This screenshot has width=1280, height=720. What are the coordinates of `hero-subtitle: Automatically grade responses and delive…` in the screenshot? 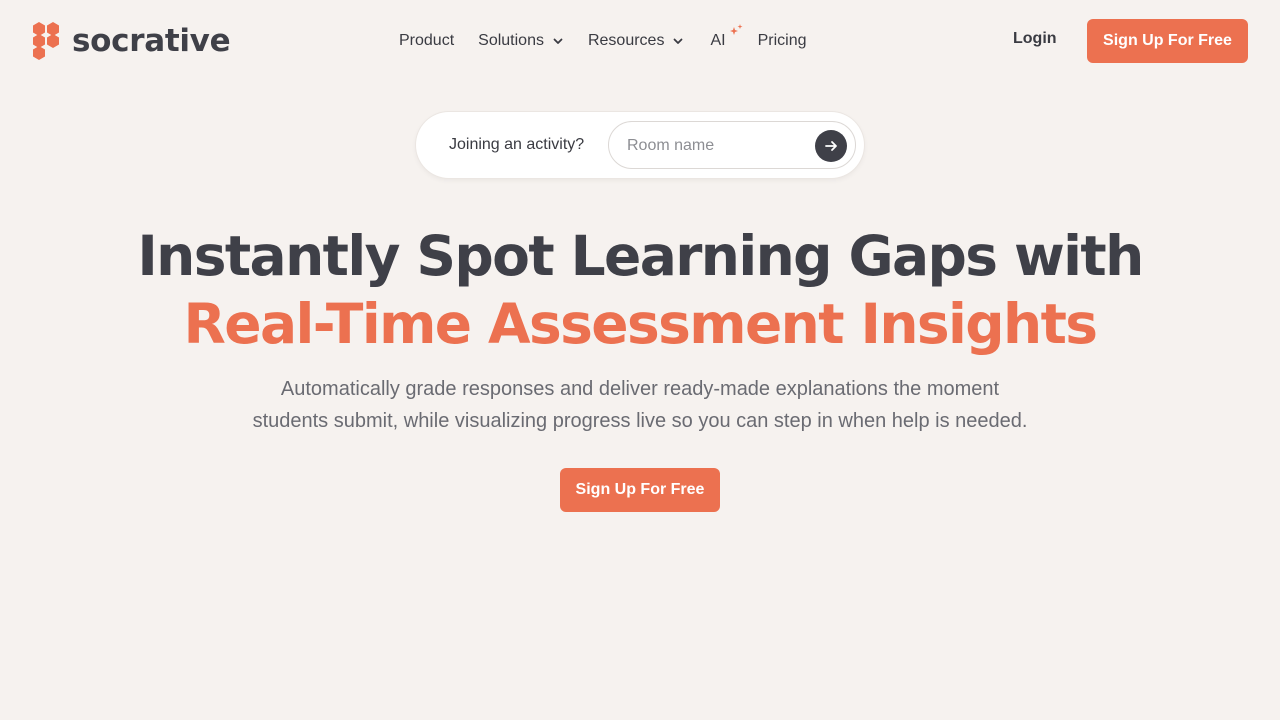 It's located at (640, 405).